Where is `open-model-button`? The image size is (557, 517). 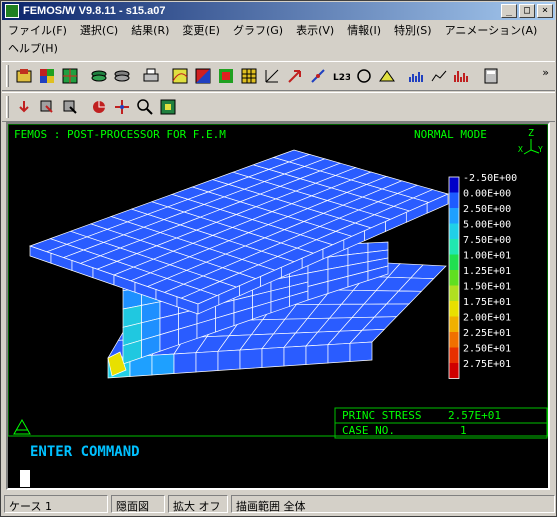
open-model-button is located at coordinates (24, 76).